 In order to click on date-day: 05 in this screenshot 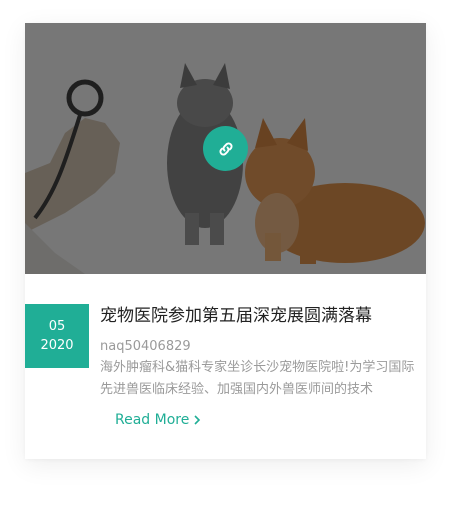, I will do `click(57, 326)`.